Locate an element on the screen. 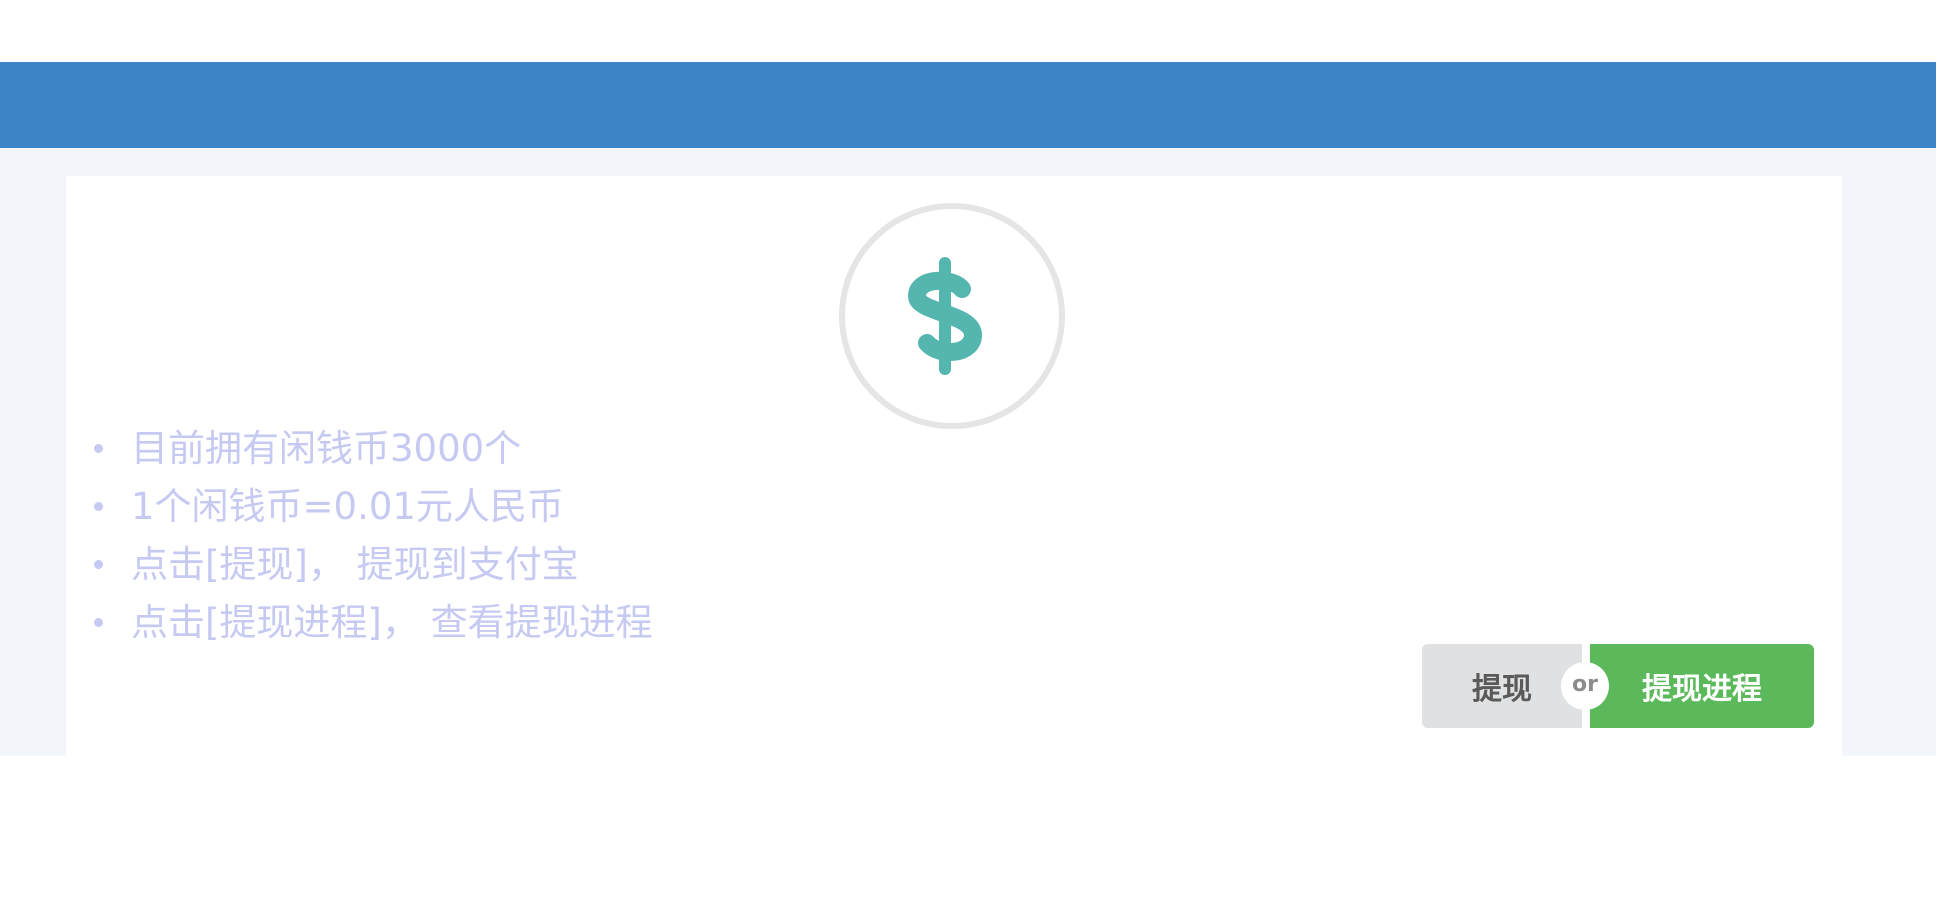 Image resolution: width=1936 pixels, height=916 pixels. info-text: 点击[提现进程]， 查看提现进程 is located at coordinates (392, 622).